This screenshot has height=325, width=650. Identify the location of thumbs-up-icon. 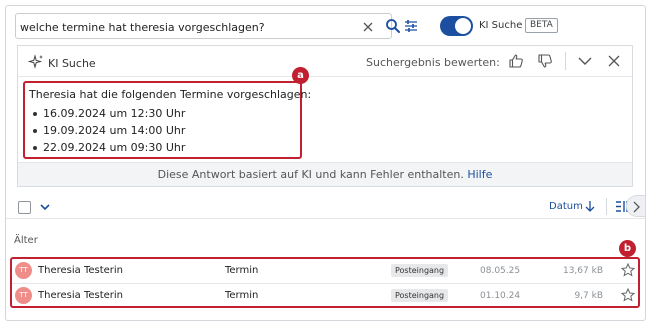
(516, 61).